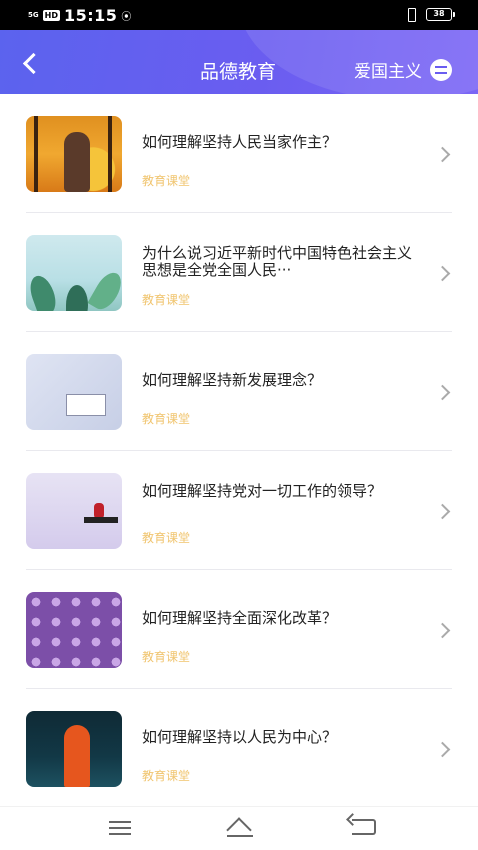 This screenshot has width=478, height=850. What do you see at coordinates (240, 142) in the screenshot?
I see `article-title: 如何理解坚持人民当家作主？` at bounding box center [240, 142].